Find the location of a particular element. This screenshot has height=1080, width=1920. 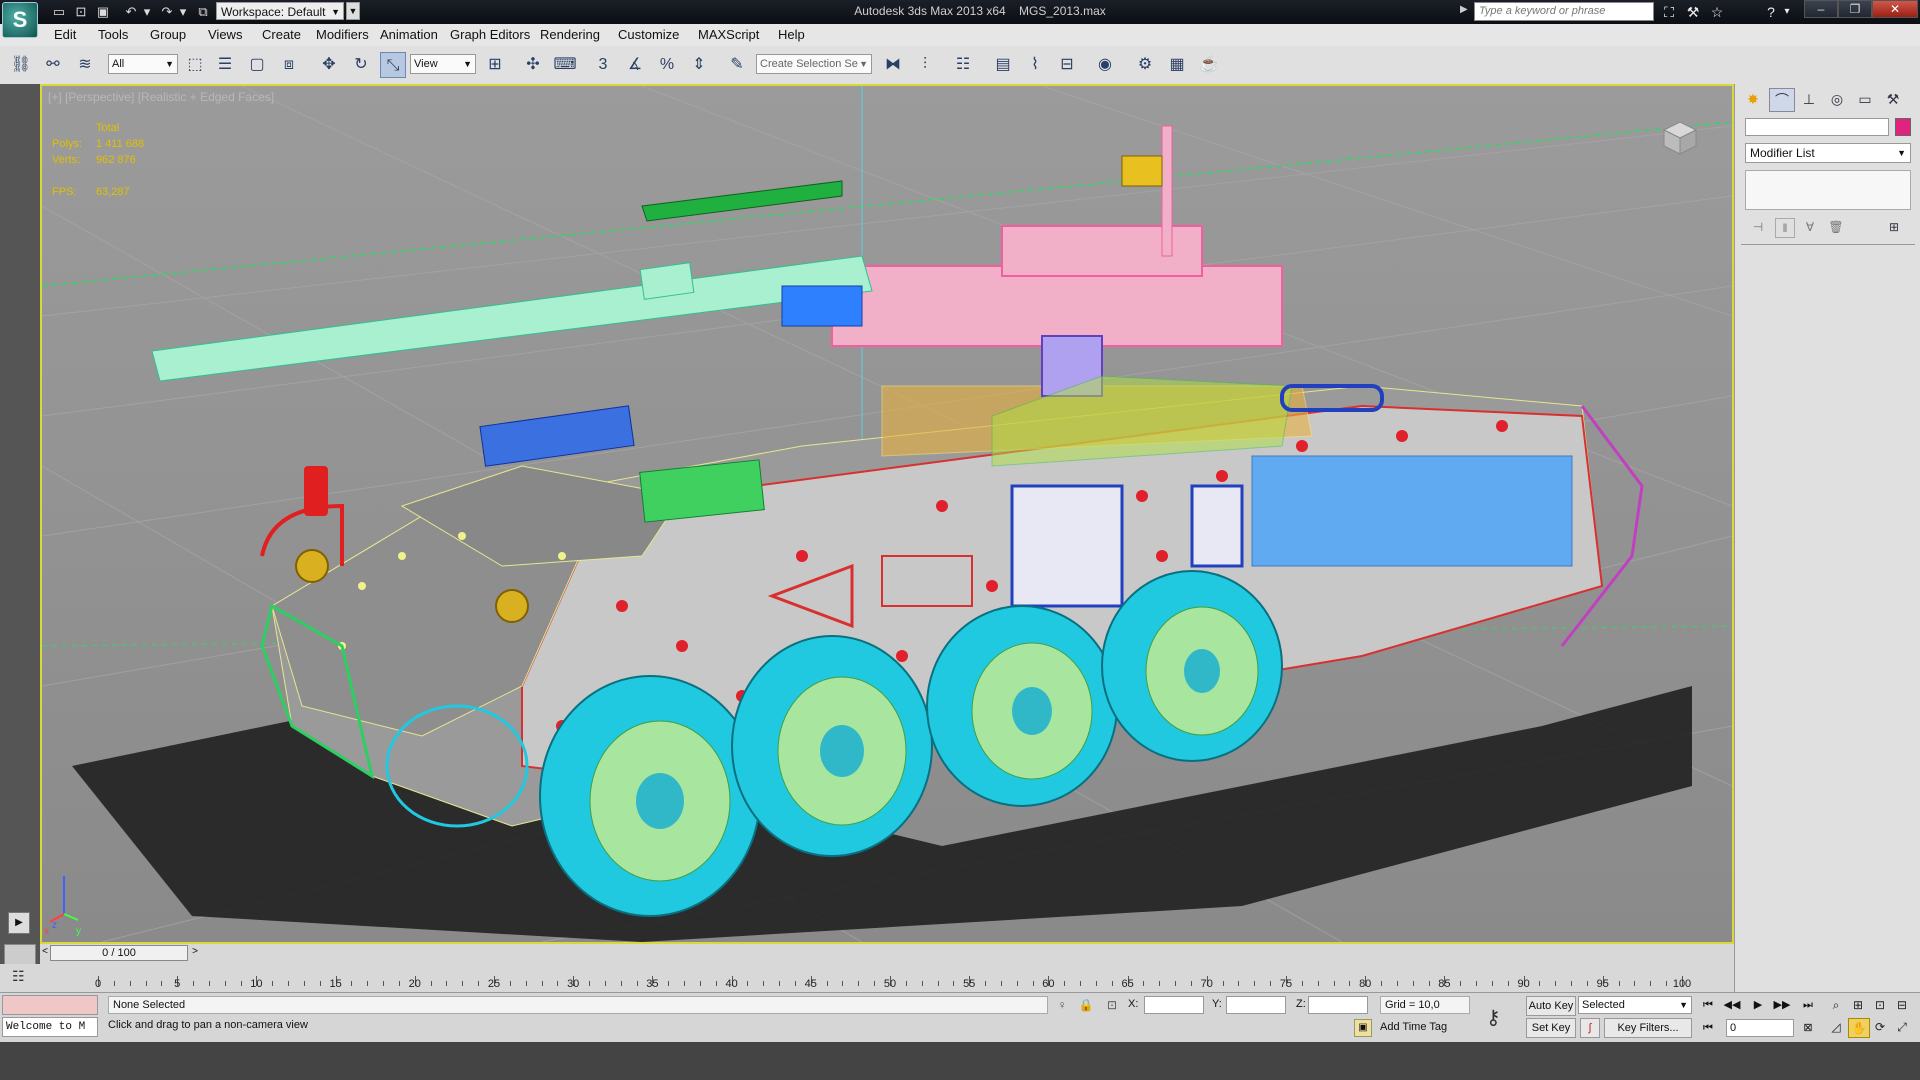

schematic-view-icon: ⊟ is located at coordinates (1067, 65).